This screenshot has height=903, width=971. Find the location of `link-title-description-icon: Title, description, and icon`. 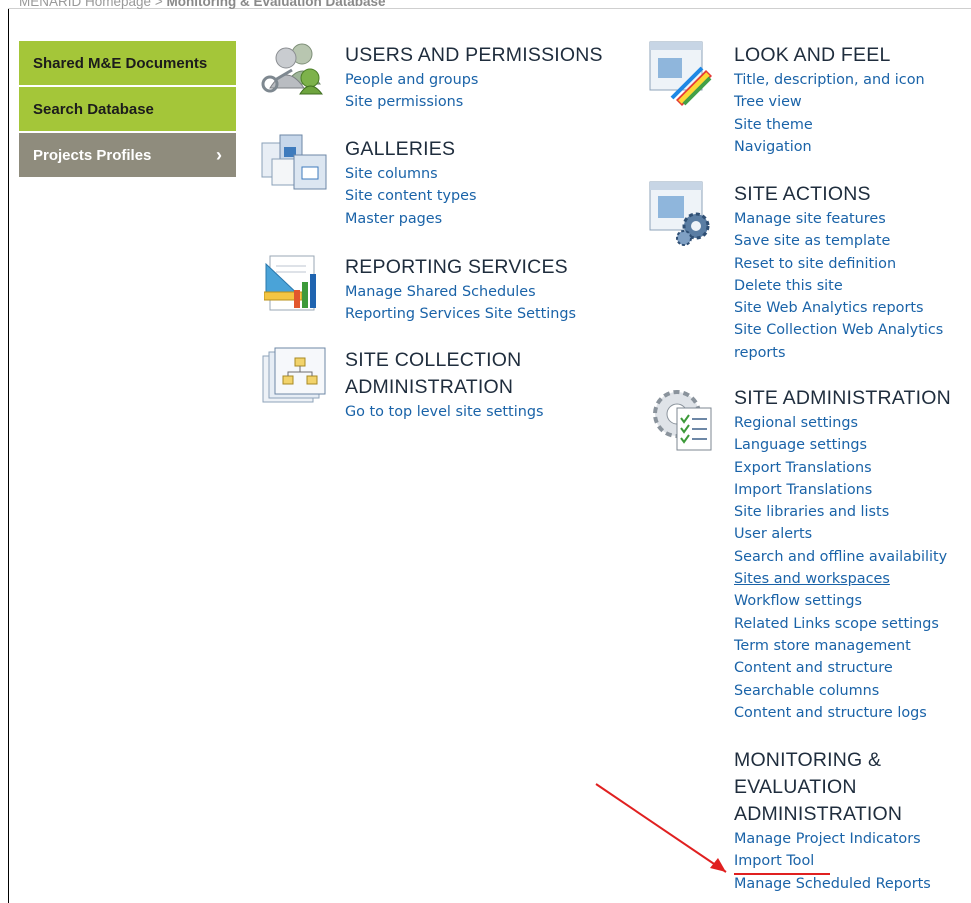

link-title-description-icon: Title, description, and icon is located at coordinates (829, 80).